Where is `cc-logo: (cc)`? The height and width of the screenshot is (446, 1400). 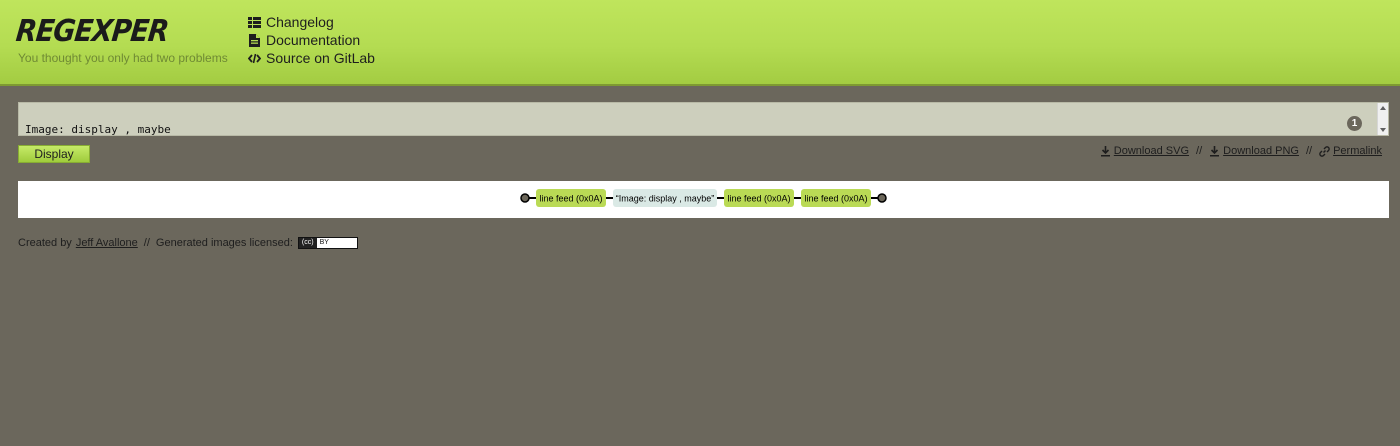 cc-logo: (cc) is located at coordinates (307, 243).